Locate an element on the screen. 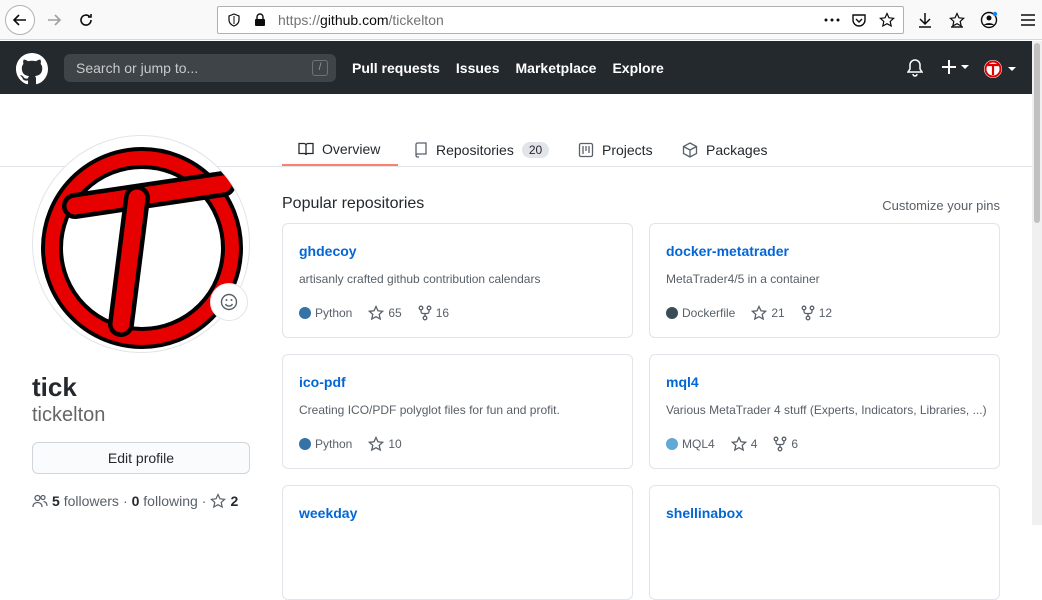  forks-count: 12 is located at coordinates (825, 313).